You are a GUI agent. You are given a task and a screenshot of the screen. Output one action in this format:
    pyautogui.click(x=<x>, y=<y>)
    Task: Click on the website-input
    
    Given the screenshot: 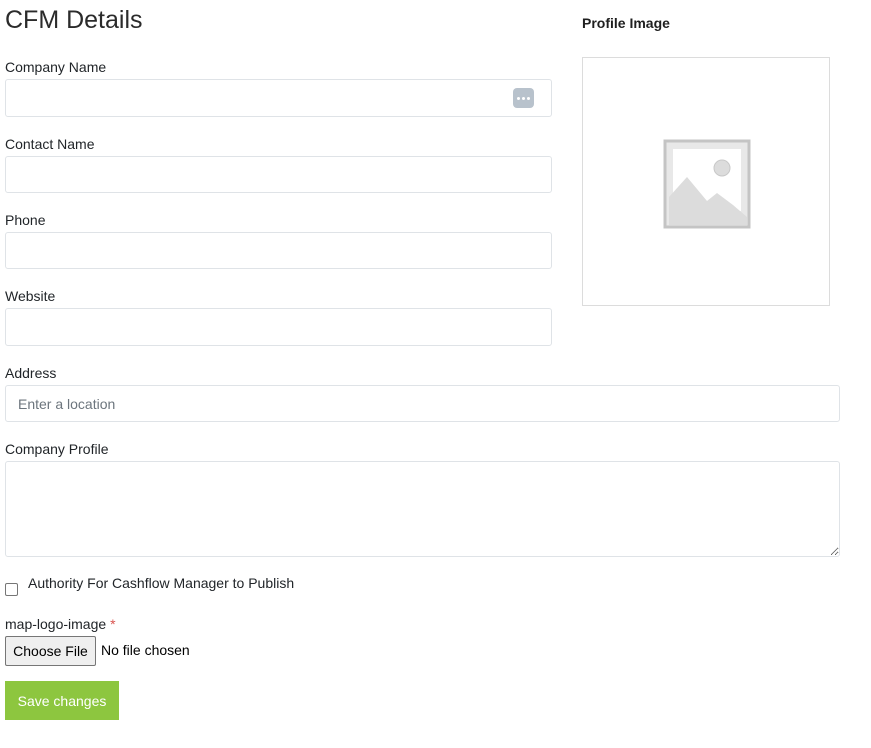 What is the action you would take?
    pyautogui.click(x=278, y=327)
    